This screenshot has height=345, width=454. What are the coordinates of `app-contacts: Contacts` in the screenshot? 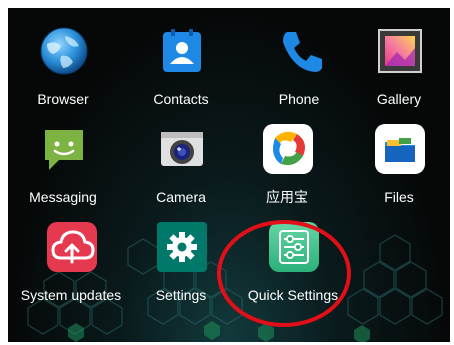 It's located at (181, 66).